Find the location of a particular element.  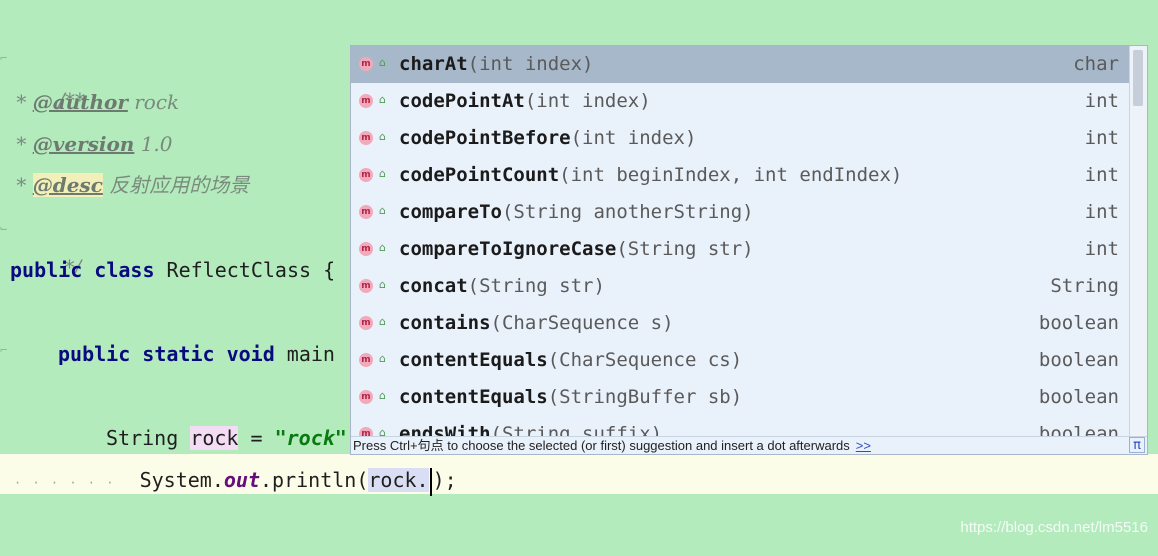

javadoc-author-value: rock is located at coordinates (153, 102).